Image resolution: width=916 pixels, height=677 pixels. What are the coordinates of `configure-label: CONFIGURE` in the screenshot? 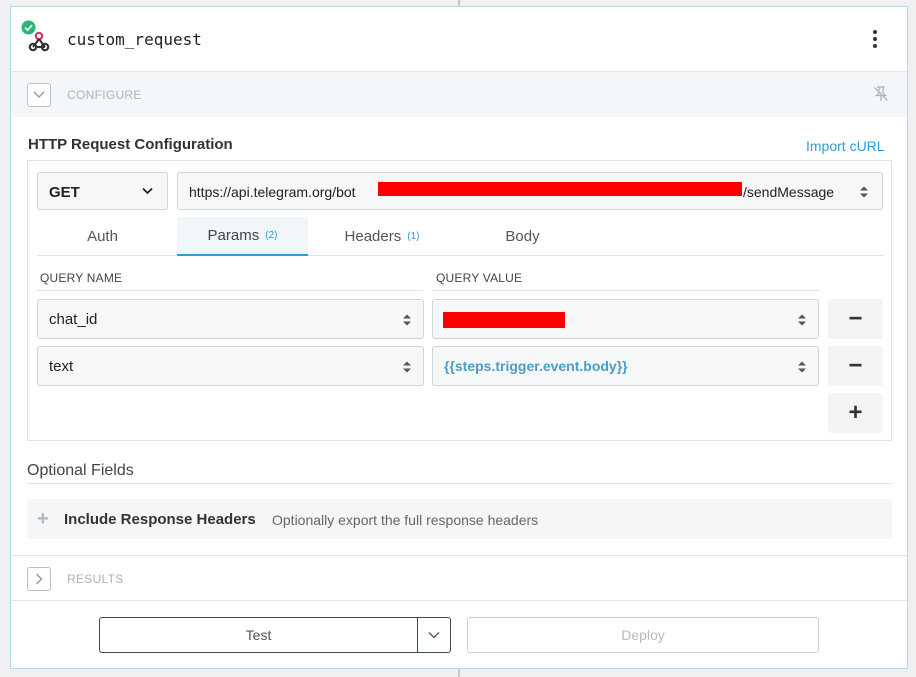 It's located at (104, 95).